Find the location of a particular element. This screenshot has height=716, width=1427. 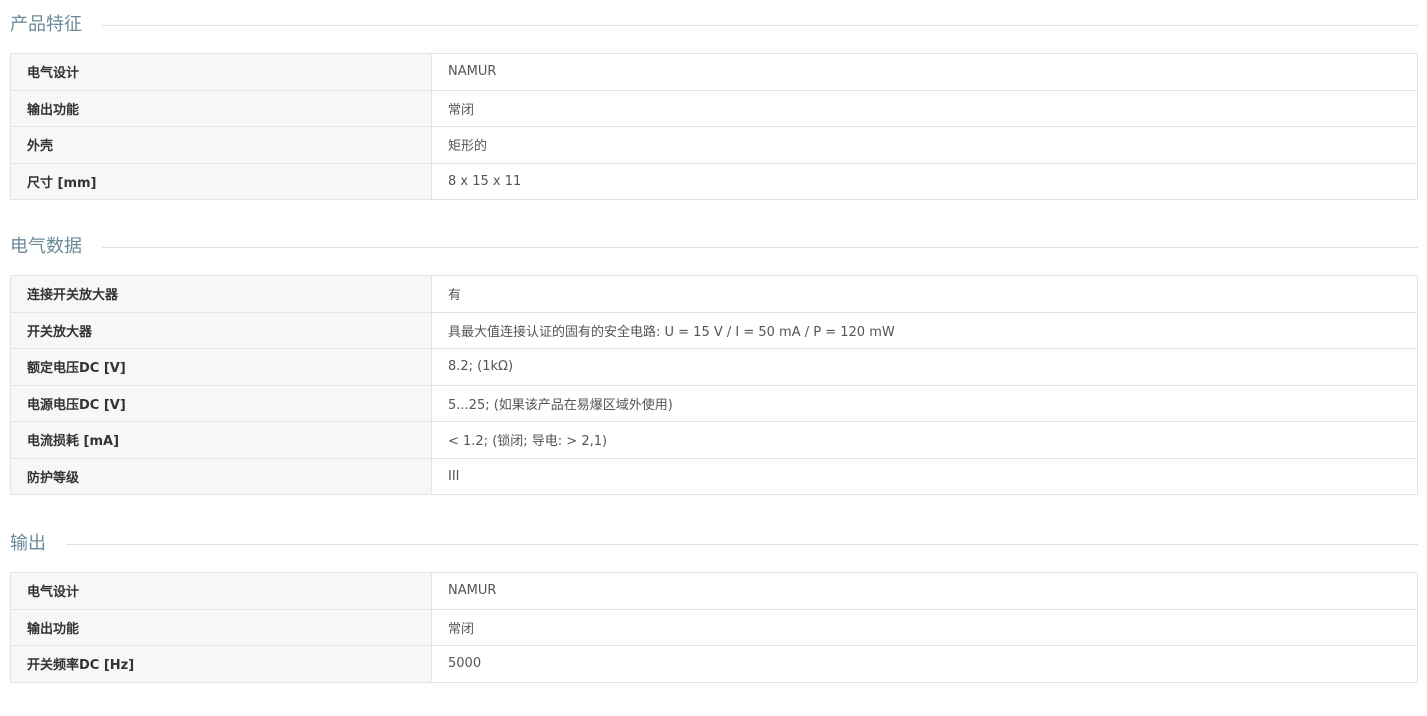

table-row: 外壳 矩形的 is located at coordinates (714, 145).